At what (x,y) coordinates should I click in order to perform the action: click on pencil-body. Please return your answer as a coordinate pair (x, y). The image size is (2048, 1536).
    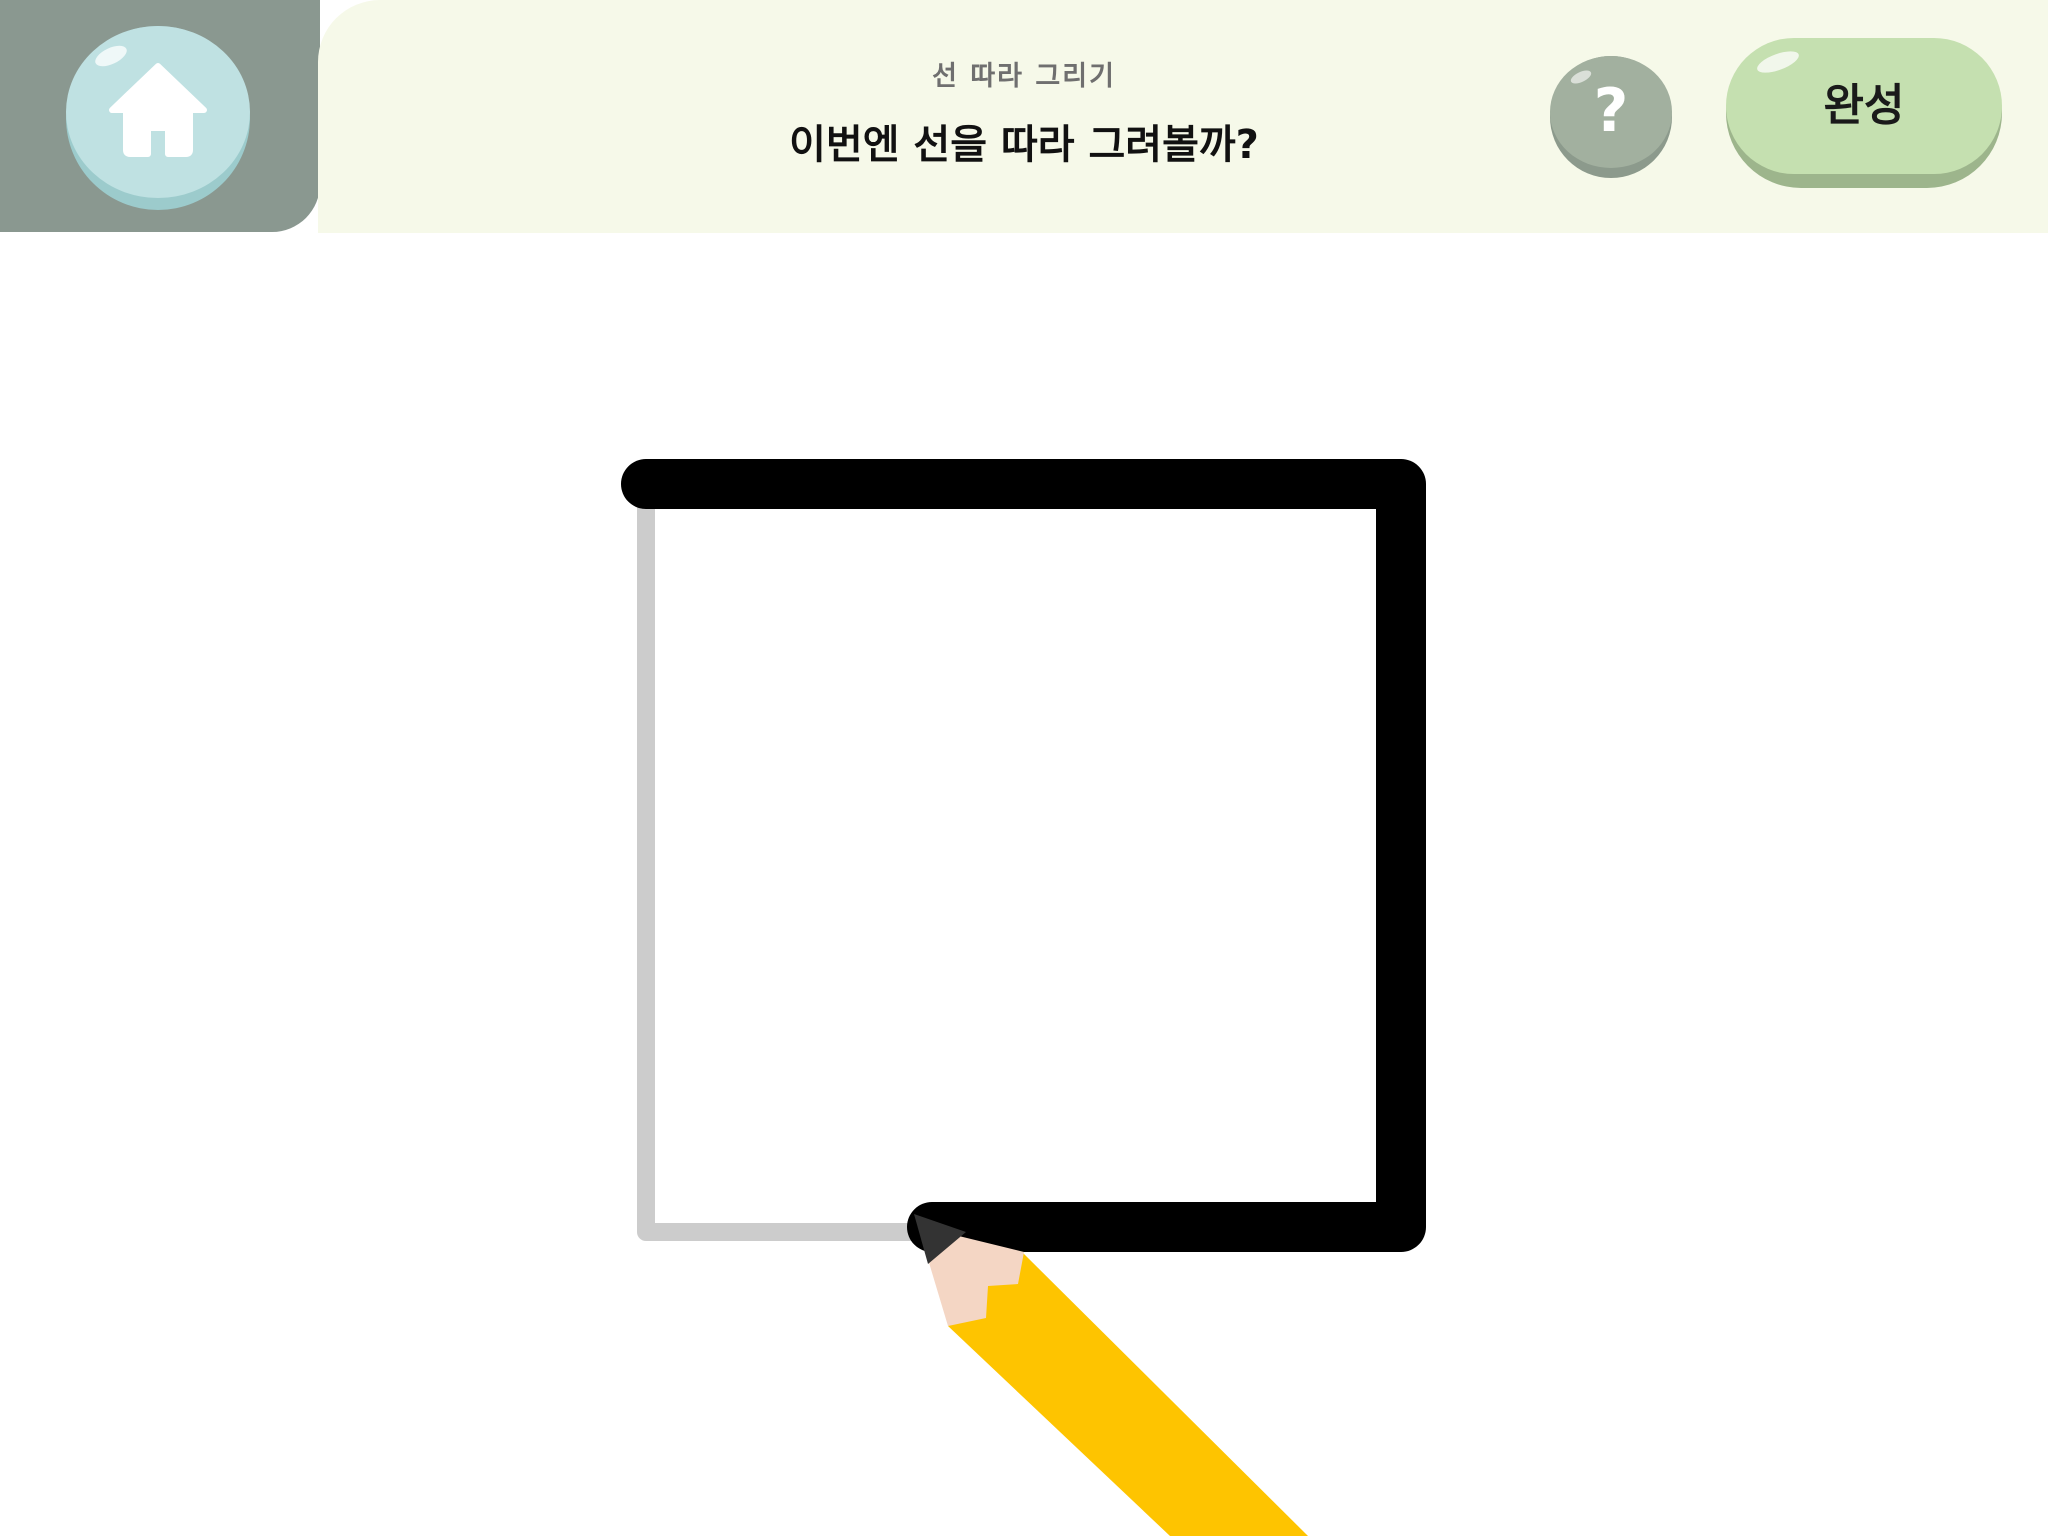
    Looking at the image, I should click on (1128, 1394).